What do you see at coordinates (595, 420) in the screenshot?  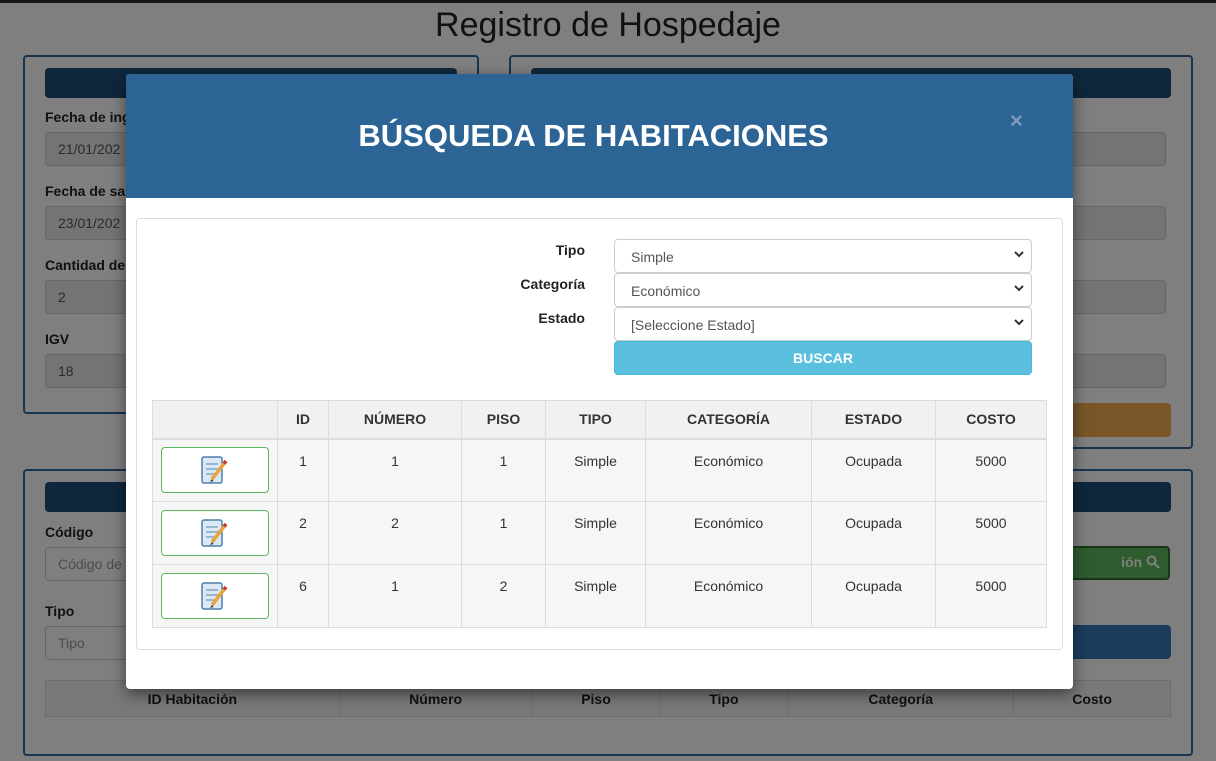 I see `col-tipo: TIPO` at bounding box center [595, 420].